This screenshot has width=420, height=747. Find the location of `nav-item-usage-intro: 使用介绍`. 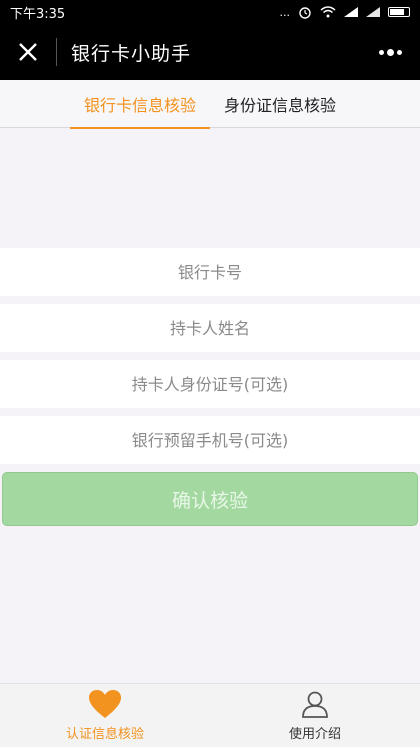

nav-item-usage-intro: 使用介绍 is located at coordinates (315, 715).